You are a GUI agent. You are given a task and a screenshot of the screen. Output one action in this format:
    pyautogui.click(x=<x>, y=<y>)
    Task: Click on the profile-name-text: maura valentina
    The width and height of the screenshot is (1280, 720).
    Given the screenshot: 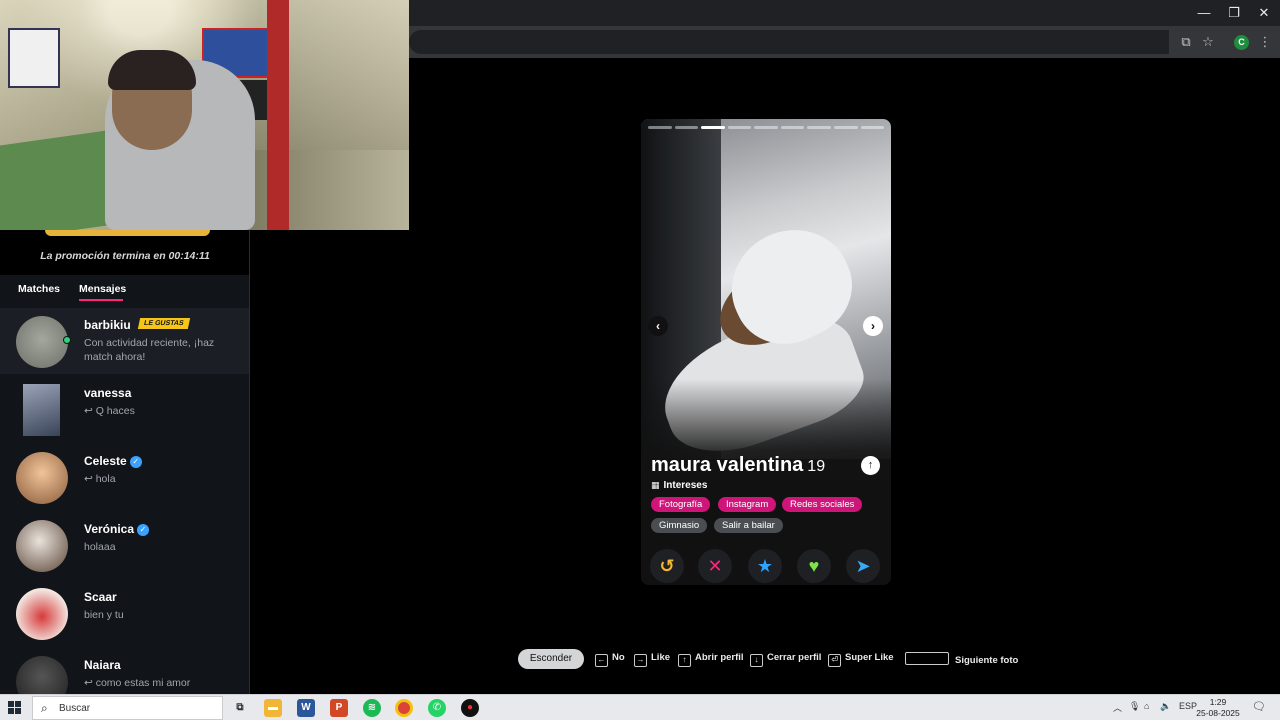 What is the action you would take?
    pyautogui.click(x=727, y=465)
    